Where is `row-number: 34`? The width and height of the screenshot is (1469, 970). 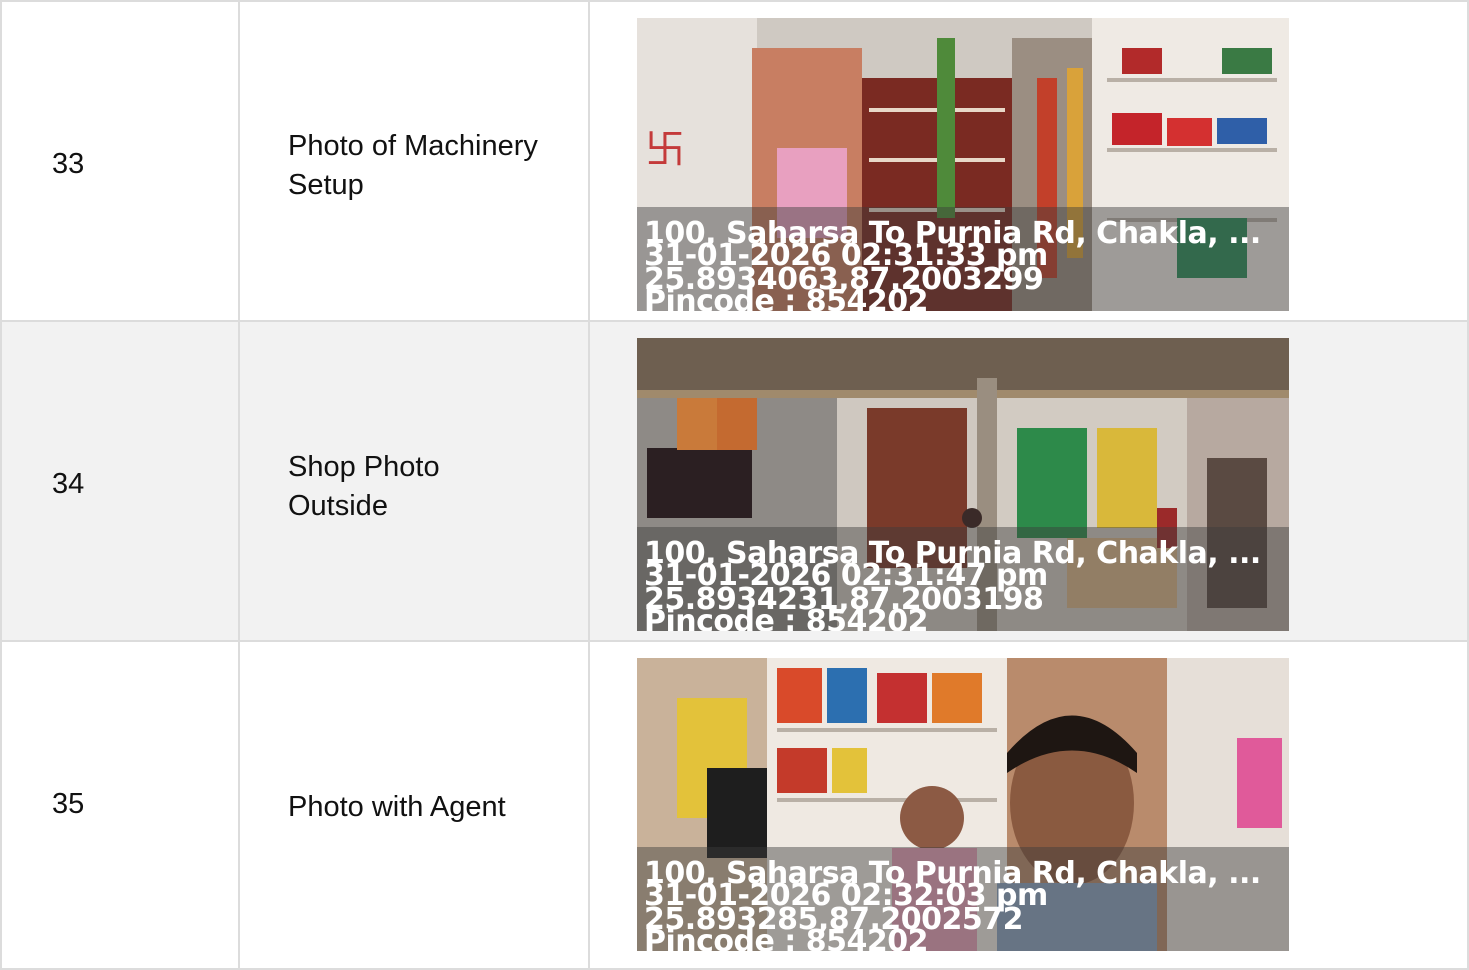
row-number: 34 is located at coordinates (68, 484).